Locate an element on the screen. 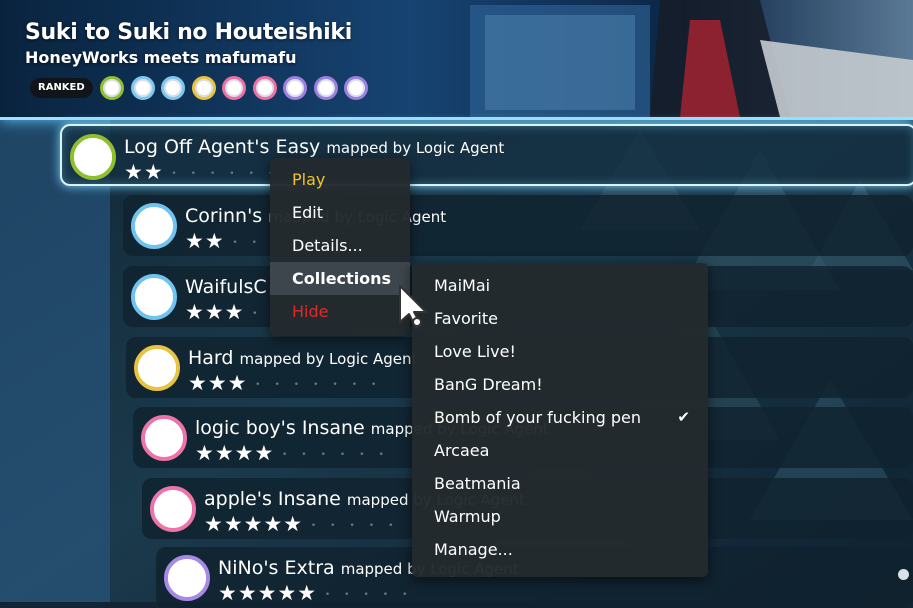  collection-item: Love Live! is located at coordinates (560, 351).